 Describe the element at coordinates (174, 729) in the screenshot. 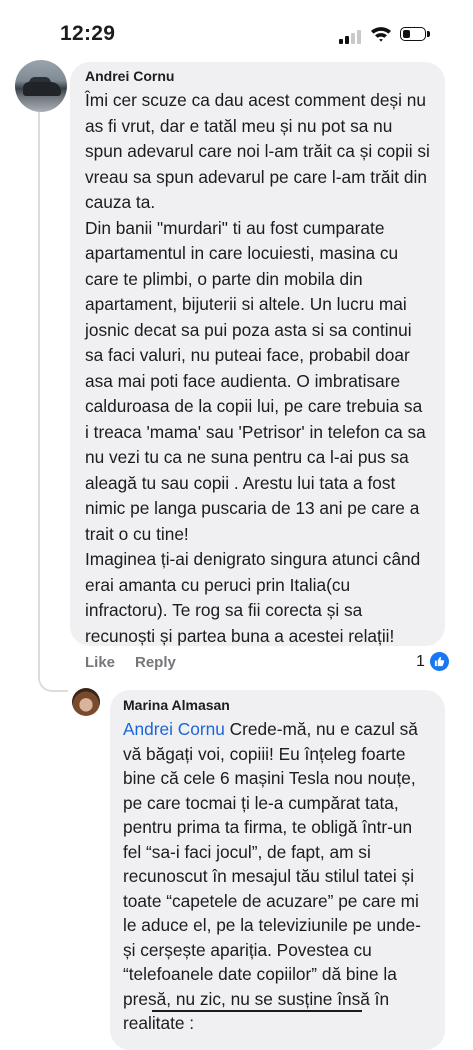

I see `mention-link: Andrei Cornu` at that location.